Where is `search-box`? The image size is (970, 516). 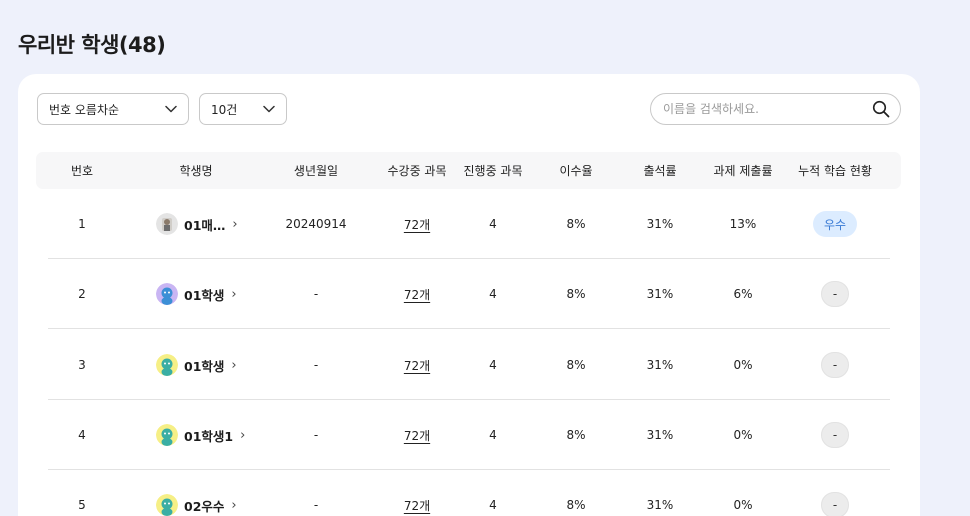 search-box is located at coordinates (775, 109).